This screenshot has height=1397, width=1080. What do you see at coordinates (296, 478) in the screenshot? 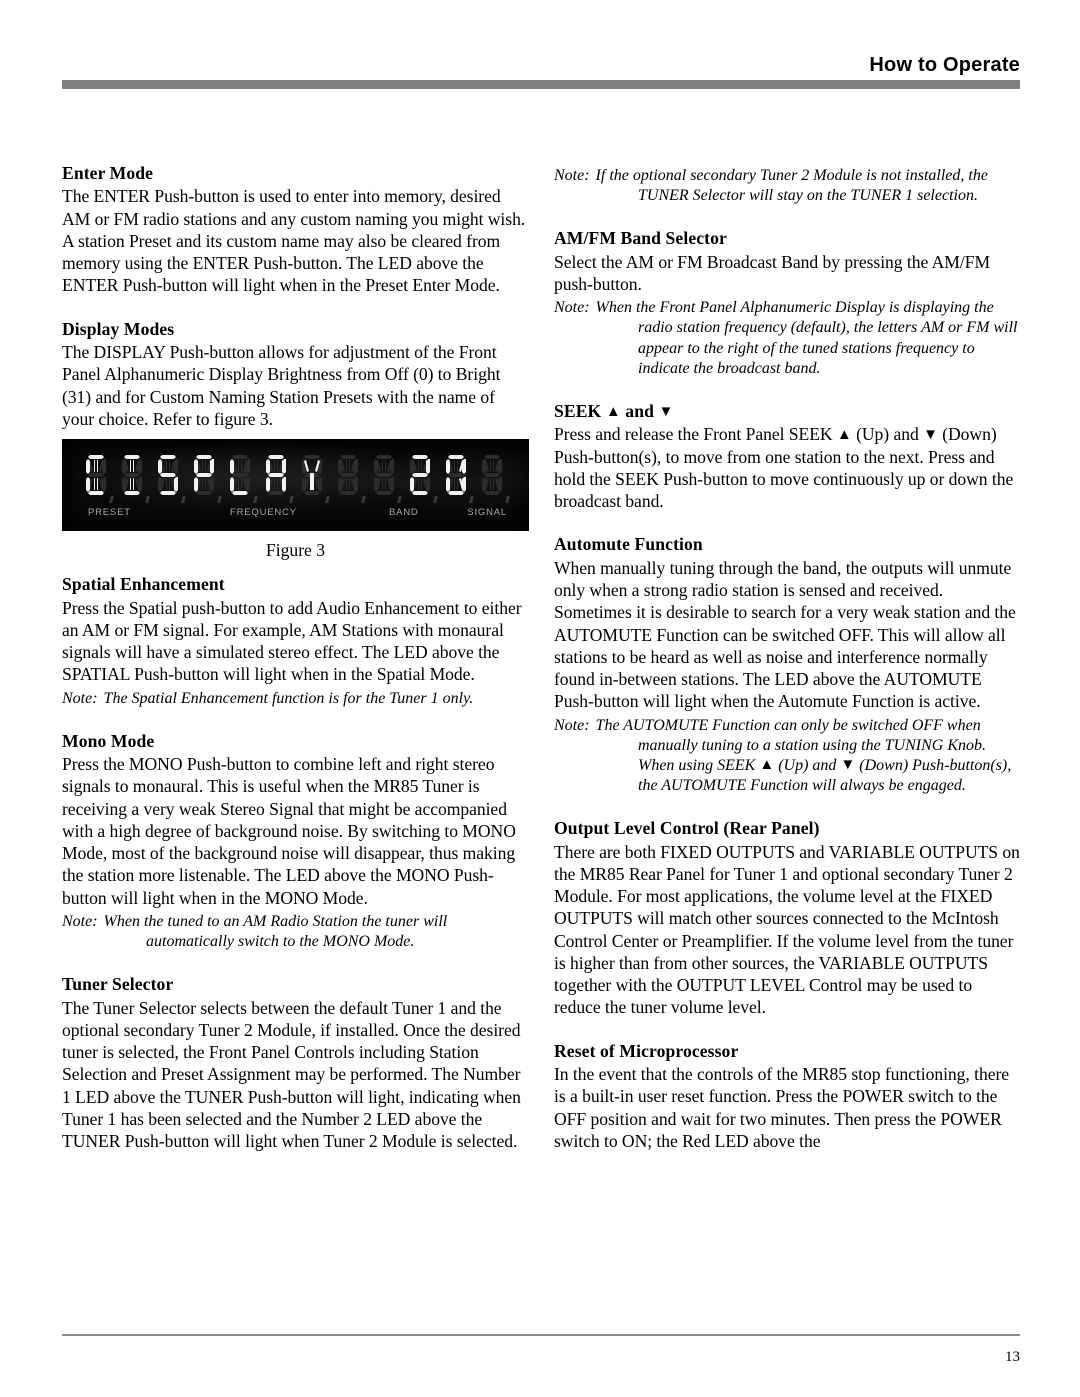
I see `segment-row` at bounding box center [296, 478].